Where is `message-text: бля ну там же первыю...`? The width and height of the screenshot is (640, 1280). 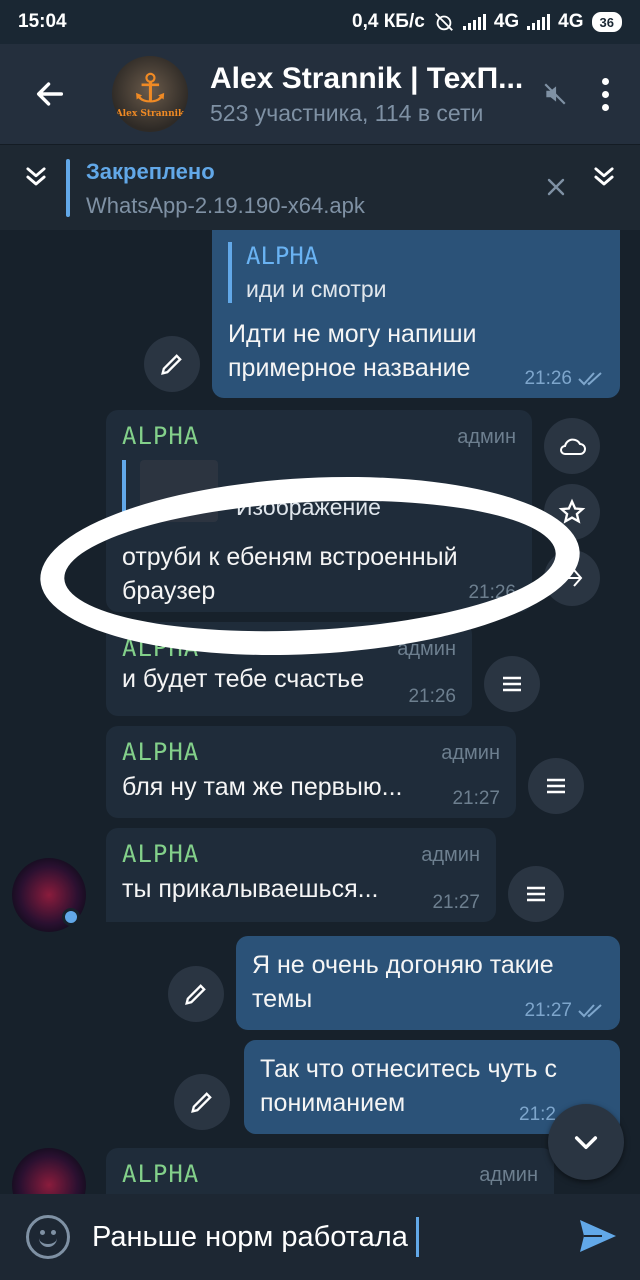 message-text: бля ну там же первыю... is located at coordinates (262, 787).